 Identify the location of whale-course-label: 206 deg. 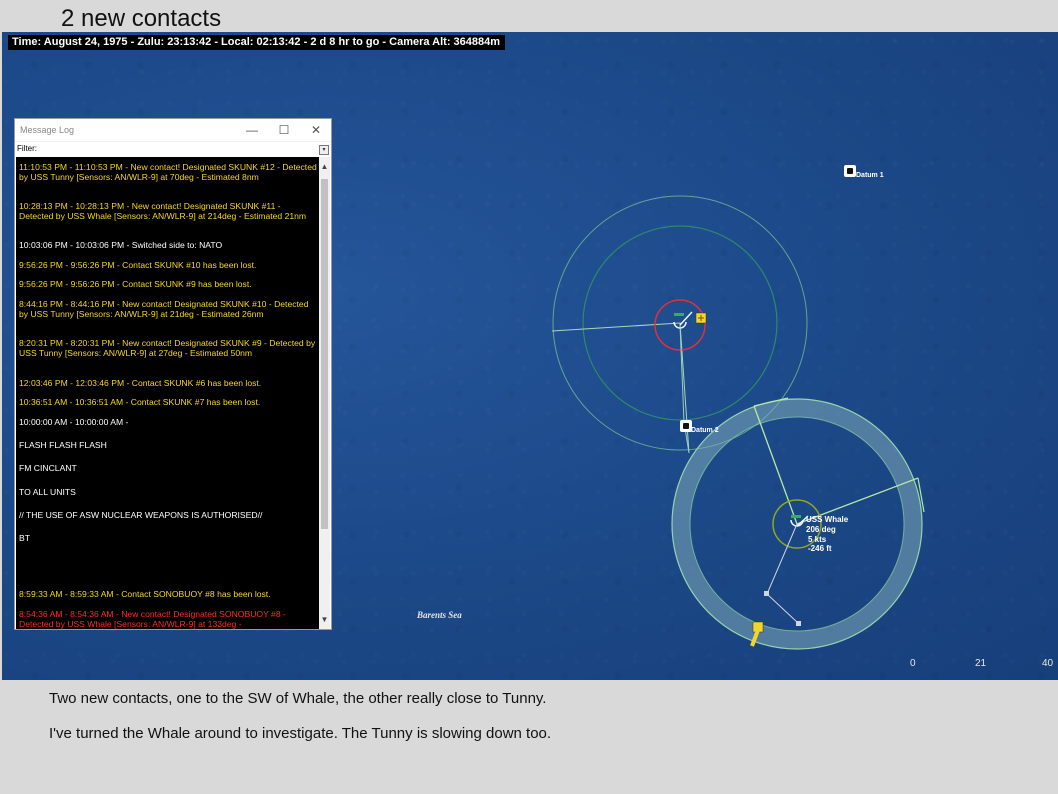
(821, 529).